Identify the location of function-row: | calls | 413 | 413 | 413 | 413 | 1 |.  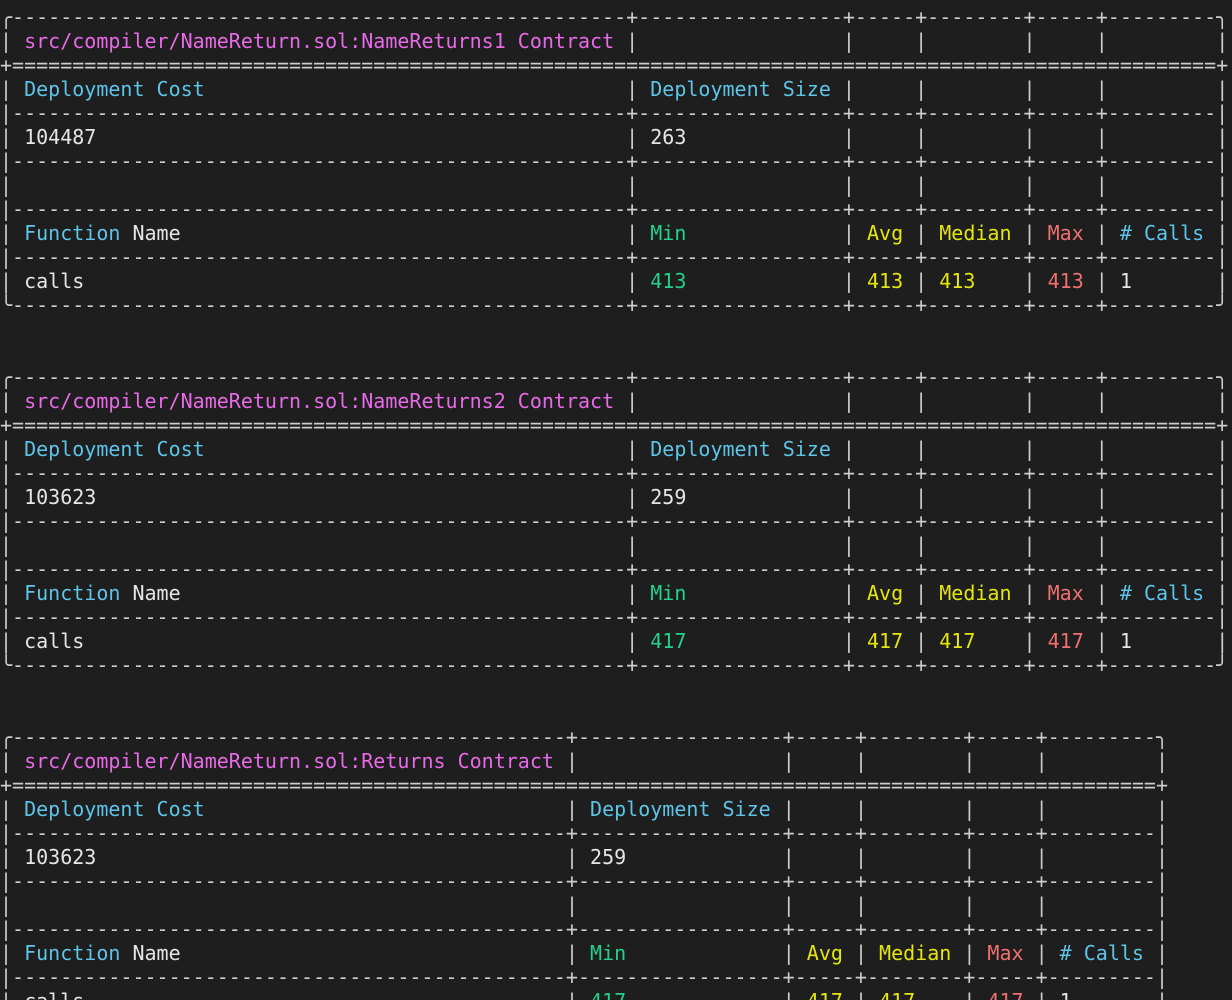
(614, 281).